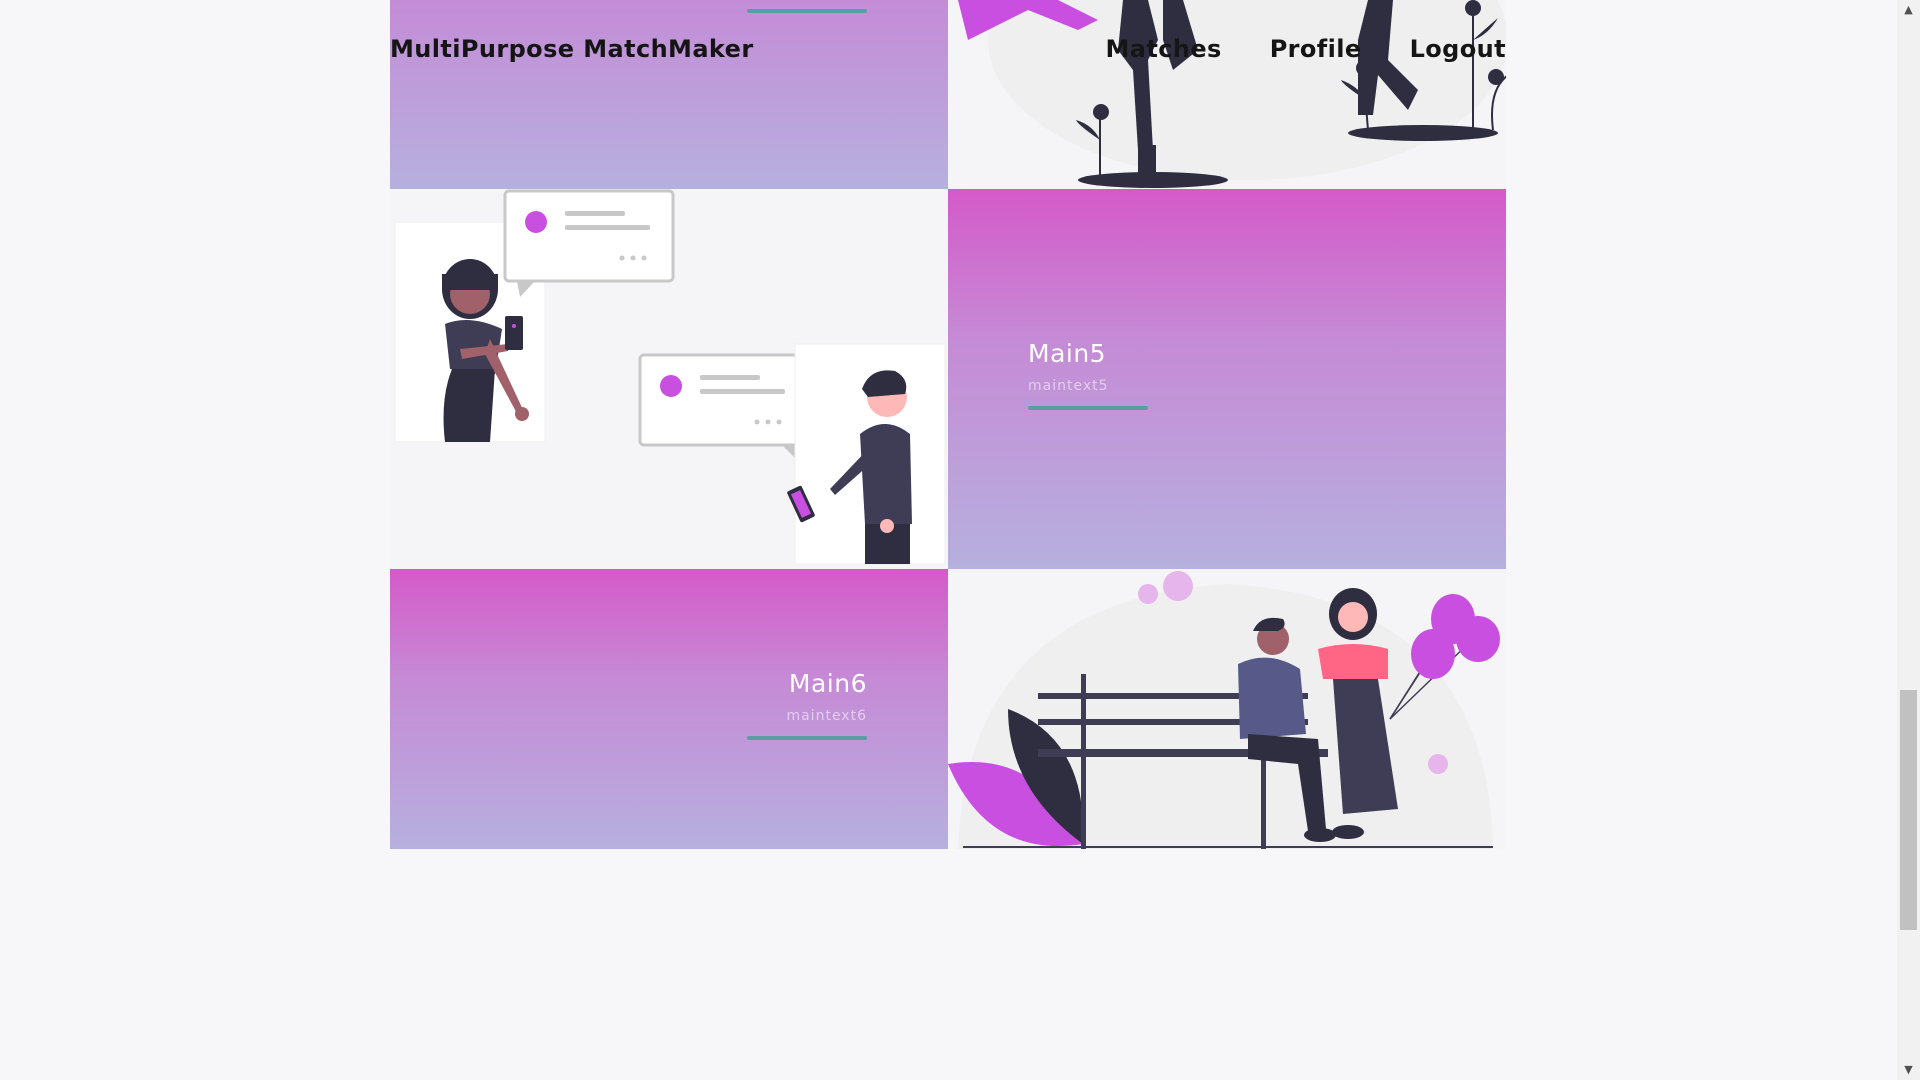  Describe the element at coordinates (1088, 374) in the screenshot. I see `card-main5-text: Main5 maintext5` at that location.